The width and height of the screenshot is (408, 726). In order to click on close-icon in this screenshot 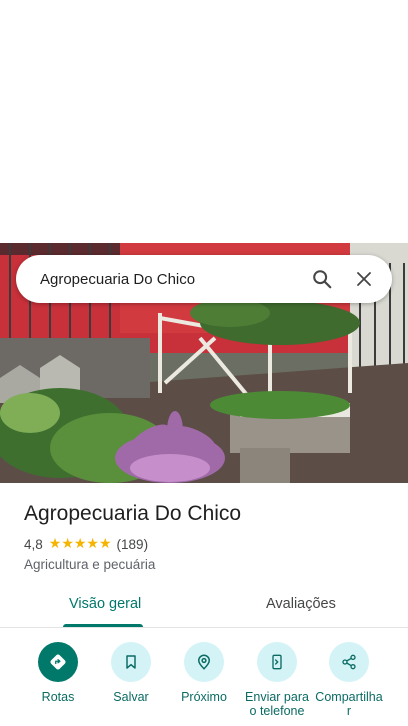, I will do `click(364, 279)`.